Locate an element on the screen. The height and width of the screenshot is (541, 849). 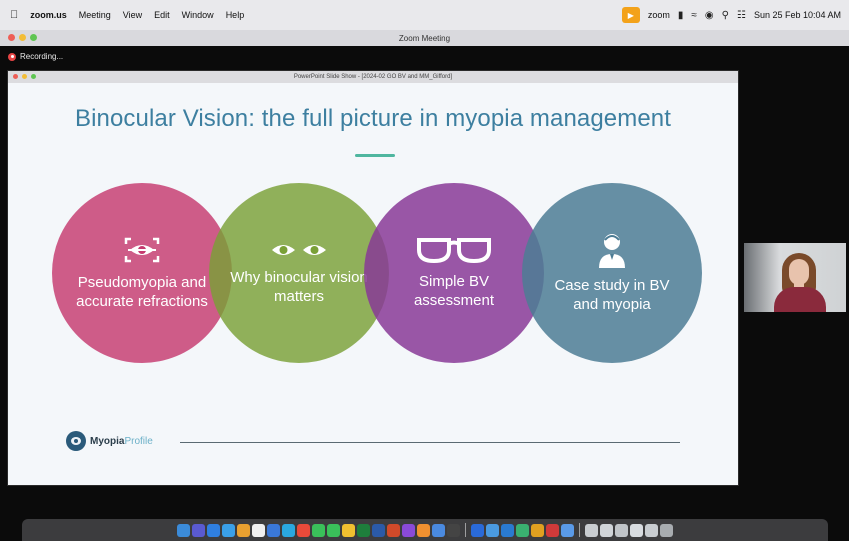
menu-app-name: zoom.us is located at coordinates (48, 15).